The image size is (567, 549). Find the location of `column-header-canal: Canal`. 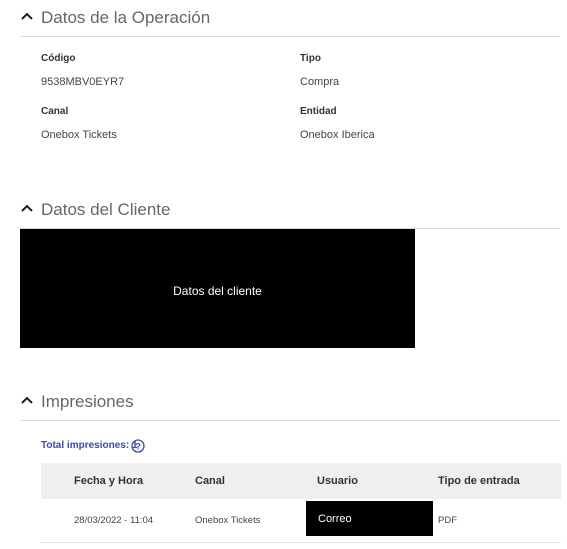

column-header-canal: Canal is located at coordinates (210, 481).